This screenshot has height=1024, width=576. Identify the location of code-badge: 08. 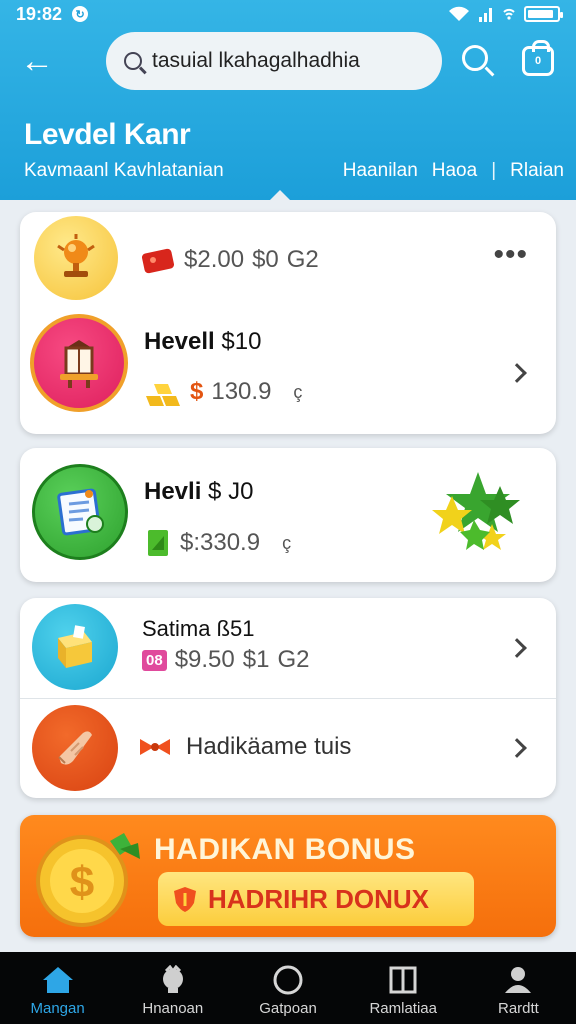
(154, 660).